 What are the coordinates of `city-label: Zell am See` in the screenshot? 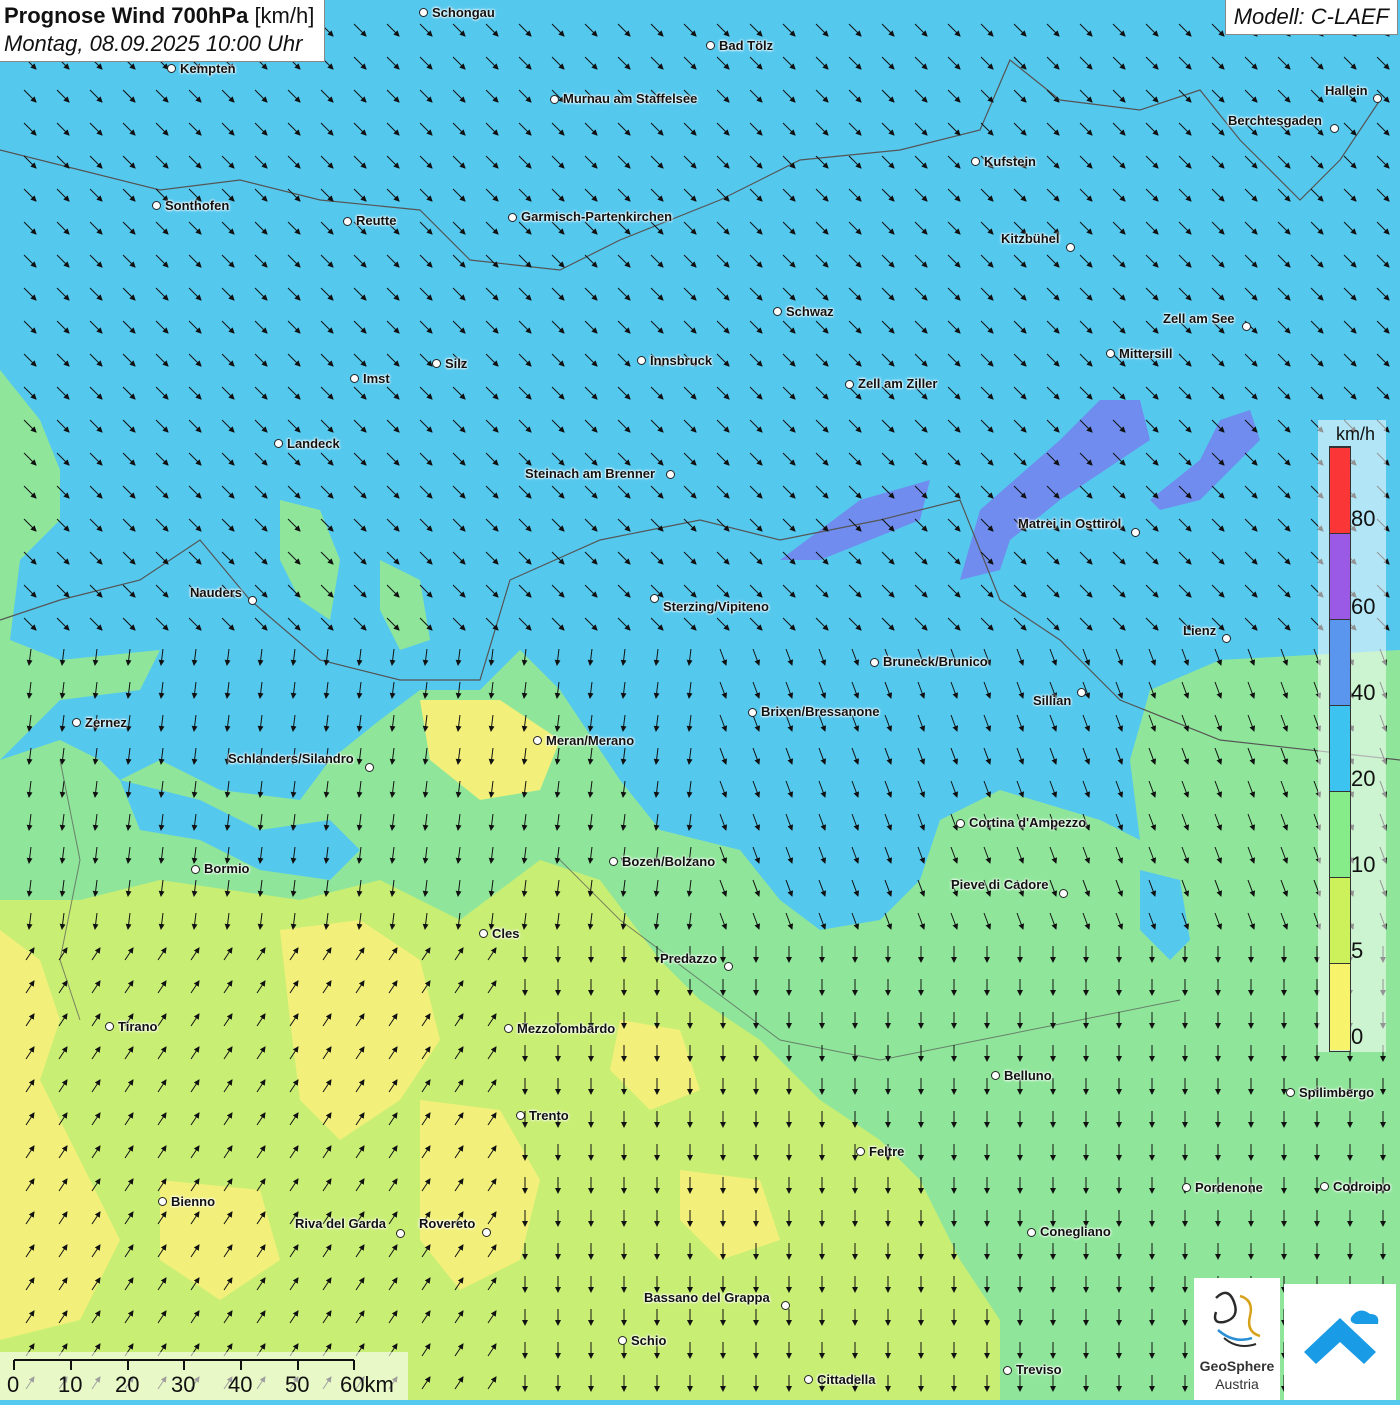 It's located at (1199, 318).